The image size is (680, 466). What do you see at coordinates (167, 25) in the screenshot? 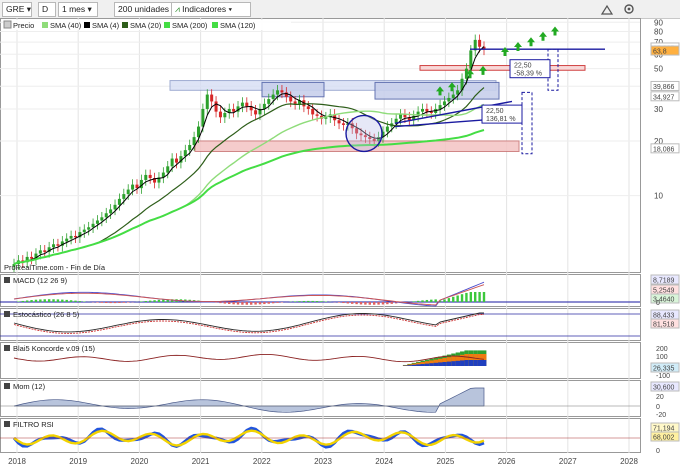
I see `legend-swatch-sma200` at bounding box center [167, 25].